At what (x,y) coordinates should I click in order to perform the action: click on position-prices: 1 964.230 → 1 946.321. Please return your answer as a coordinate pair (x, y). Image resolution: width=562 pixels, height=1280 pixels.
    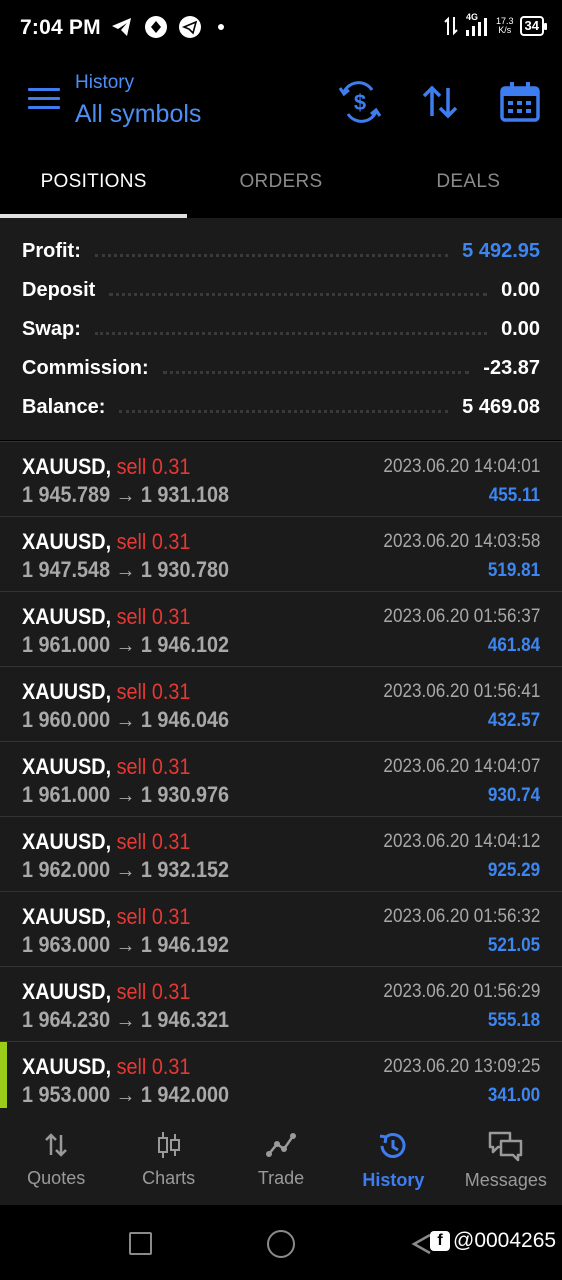
    Looking at the image, I should click on (125, 1020).